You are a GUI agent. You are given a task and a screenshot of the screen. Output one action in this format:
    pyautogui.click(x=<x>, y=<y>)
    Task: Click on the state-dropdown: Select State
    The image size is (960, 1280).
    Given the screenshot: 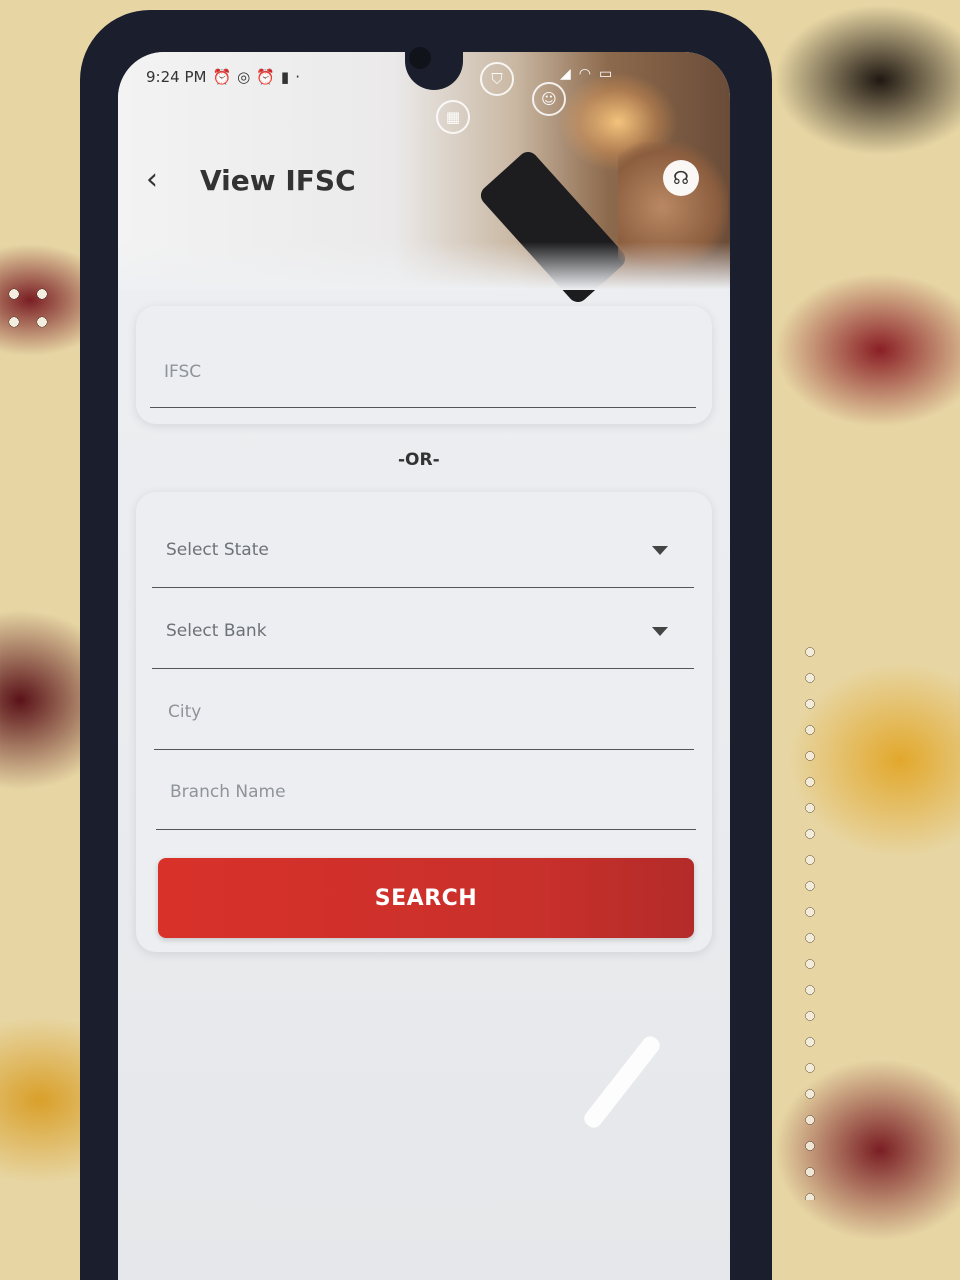 What is the action you would take?
    pyautogui.click(x=423, y=553)
    